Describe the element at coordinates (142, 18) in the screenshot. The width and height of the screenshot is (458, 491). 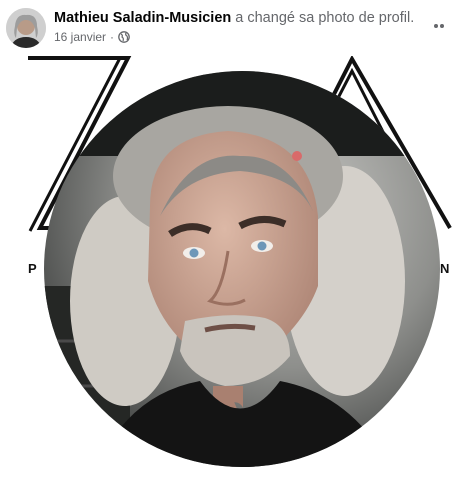
I see `author-name-link: Mathieu Saladin-Musicien` at that location.